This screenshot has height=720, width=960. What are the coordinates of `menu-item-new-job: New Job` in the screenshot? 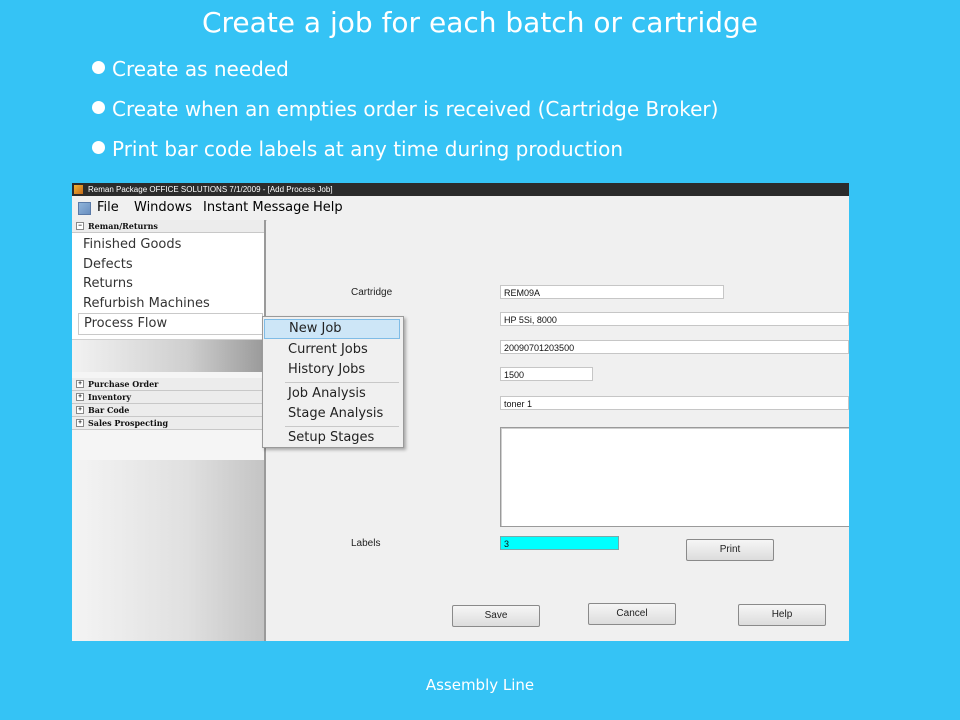 It's located at (332, 329).